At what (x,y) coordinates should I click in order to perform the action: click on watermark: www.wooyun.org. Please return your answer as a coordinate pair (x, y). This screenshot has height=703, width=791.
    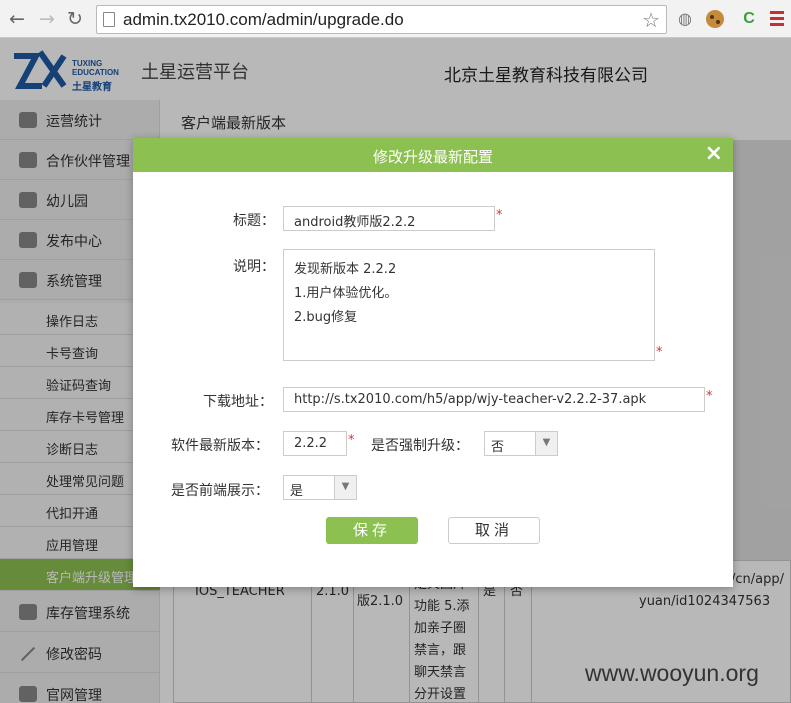
    Looking at the image, I should click on (672, 673).